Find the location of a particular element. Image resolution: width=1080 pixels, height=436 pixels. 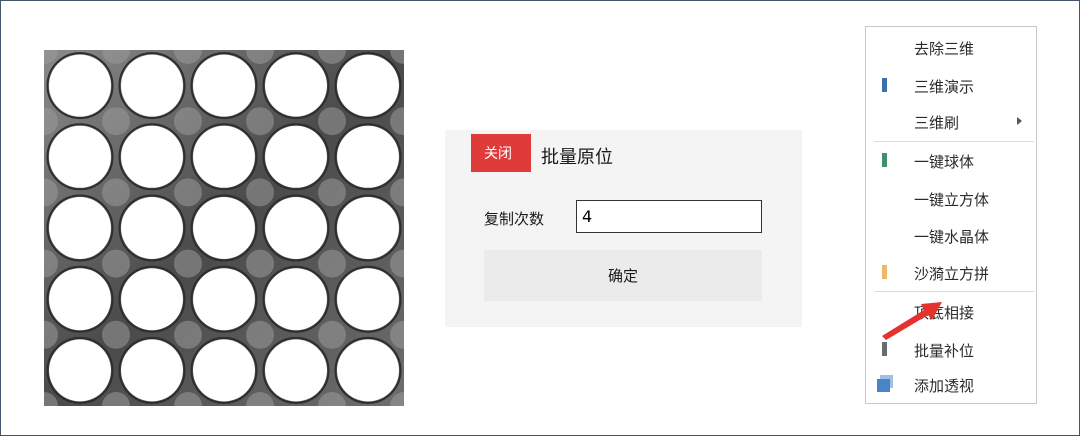

menu-item-3d-demo: 三维演示 is located at coordinates (951, 85).